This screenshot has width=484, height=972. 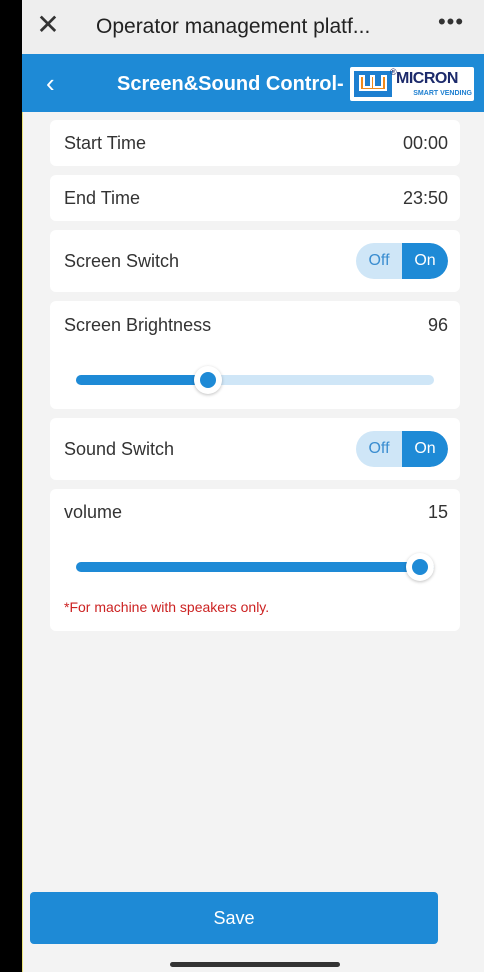 What do you see at coordinates (427, 78) in the screenshot?
I see `logo-brand: MICRON` at bounding box center [427, 78].